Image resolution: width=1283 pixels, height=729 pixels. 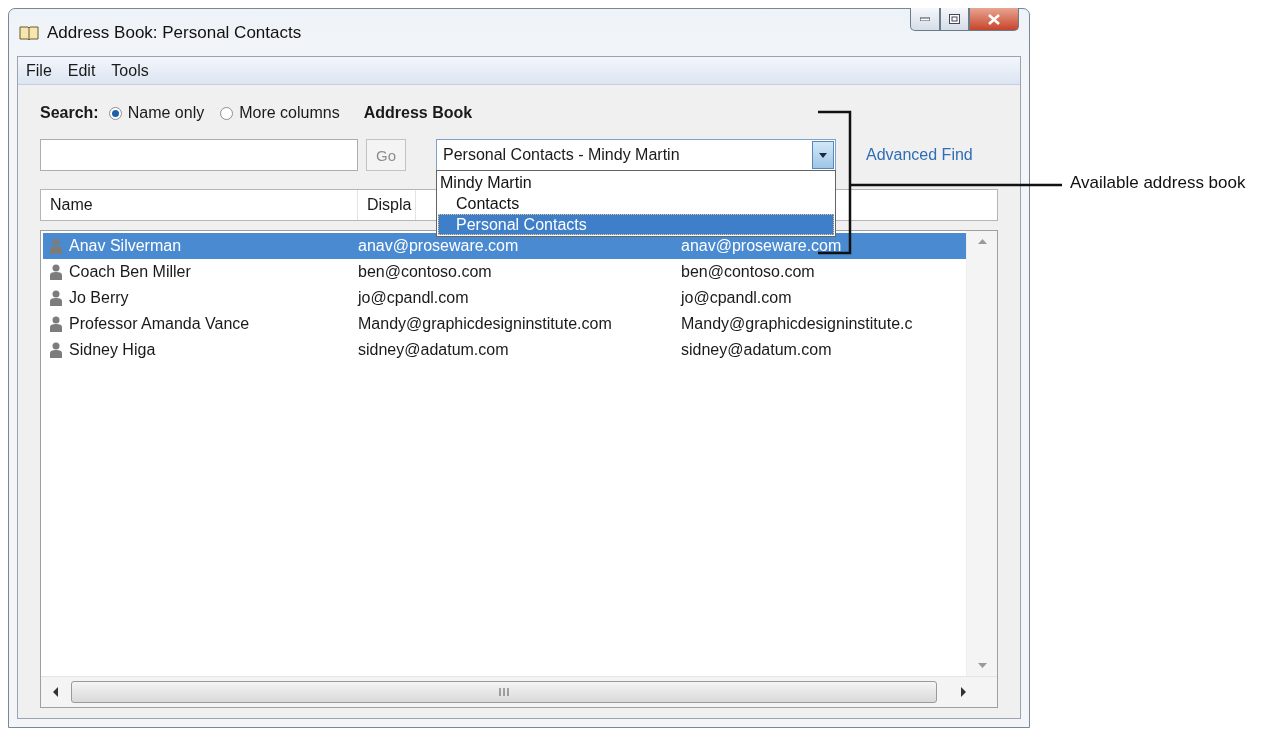 I want to click on contact-name: Sidney Higa, so click(x=112, y=350).